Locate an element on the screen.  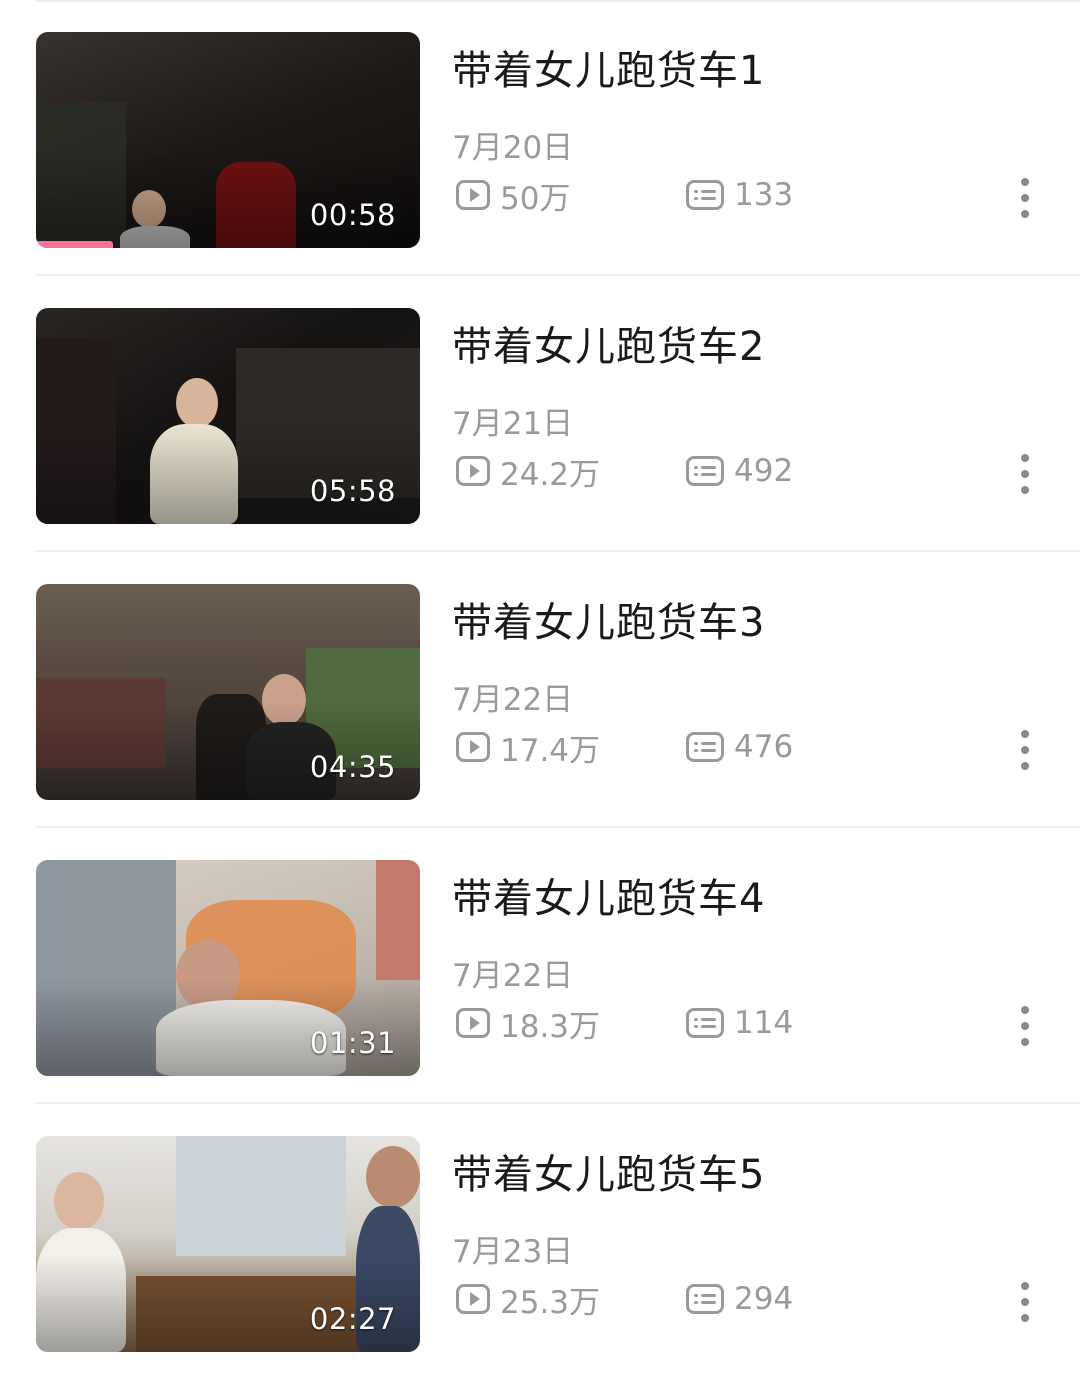
video-title: 带着女儿跑货车1 is located at coordinates (608, 67).